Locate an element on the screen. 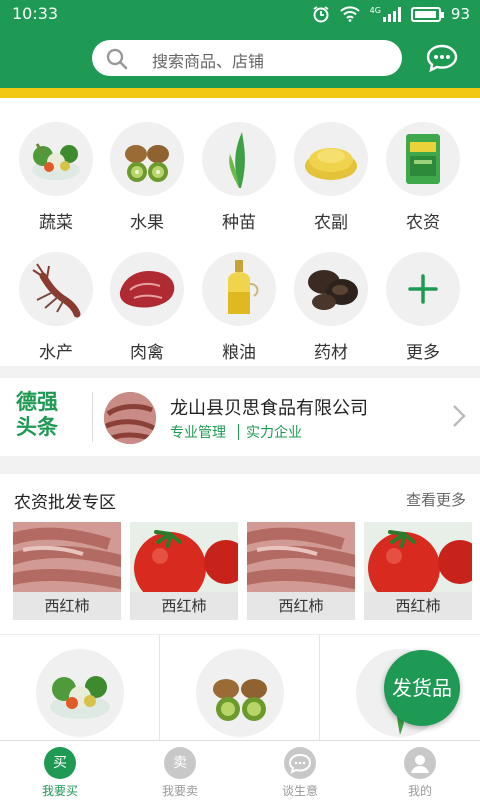  vegetables-image is located at coordinates (80, 693).